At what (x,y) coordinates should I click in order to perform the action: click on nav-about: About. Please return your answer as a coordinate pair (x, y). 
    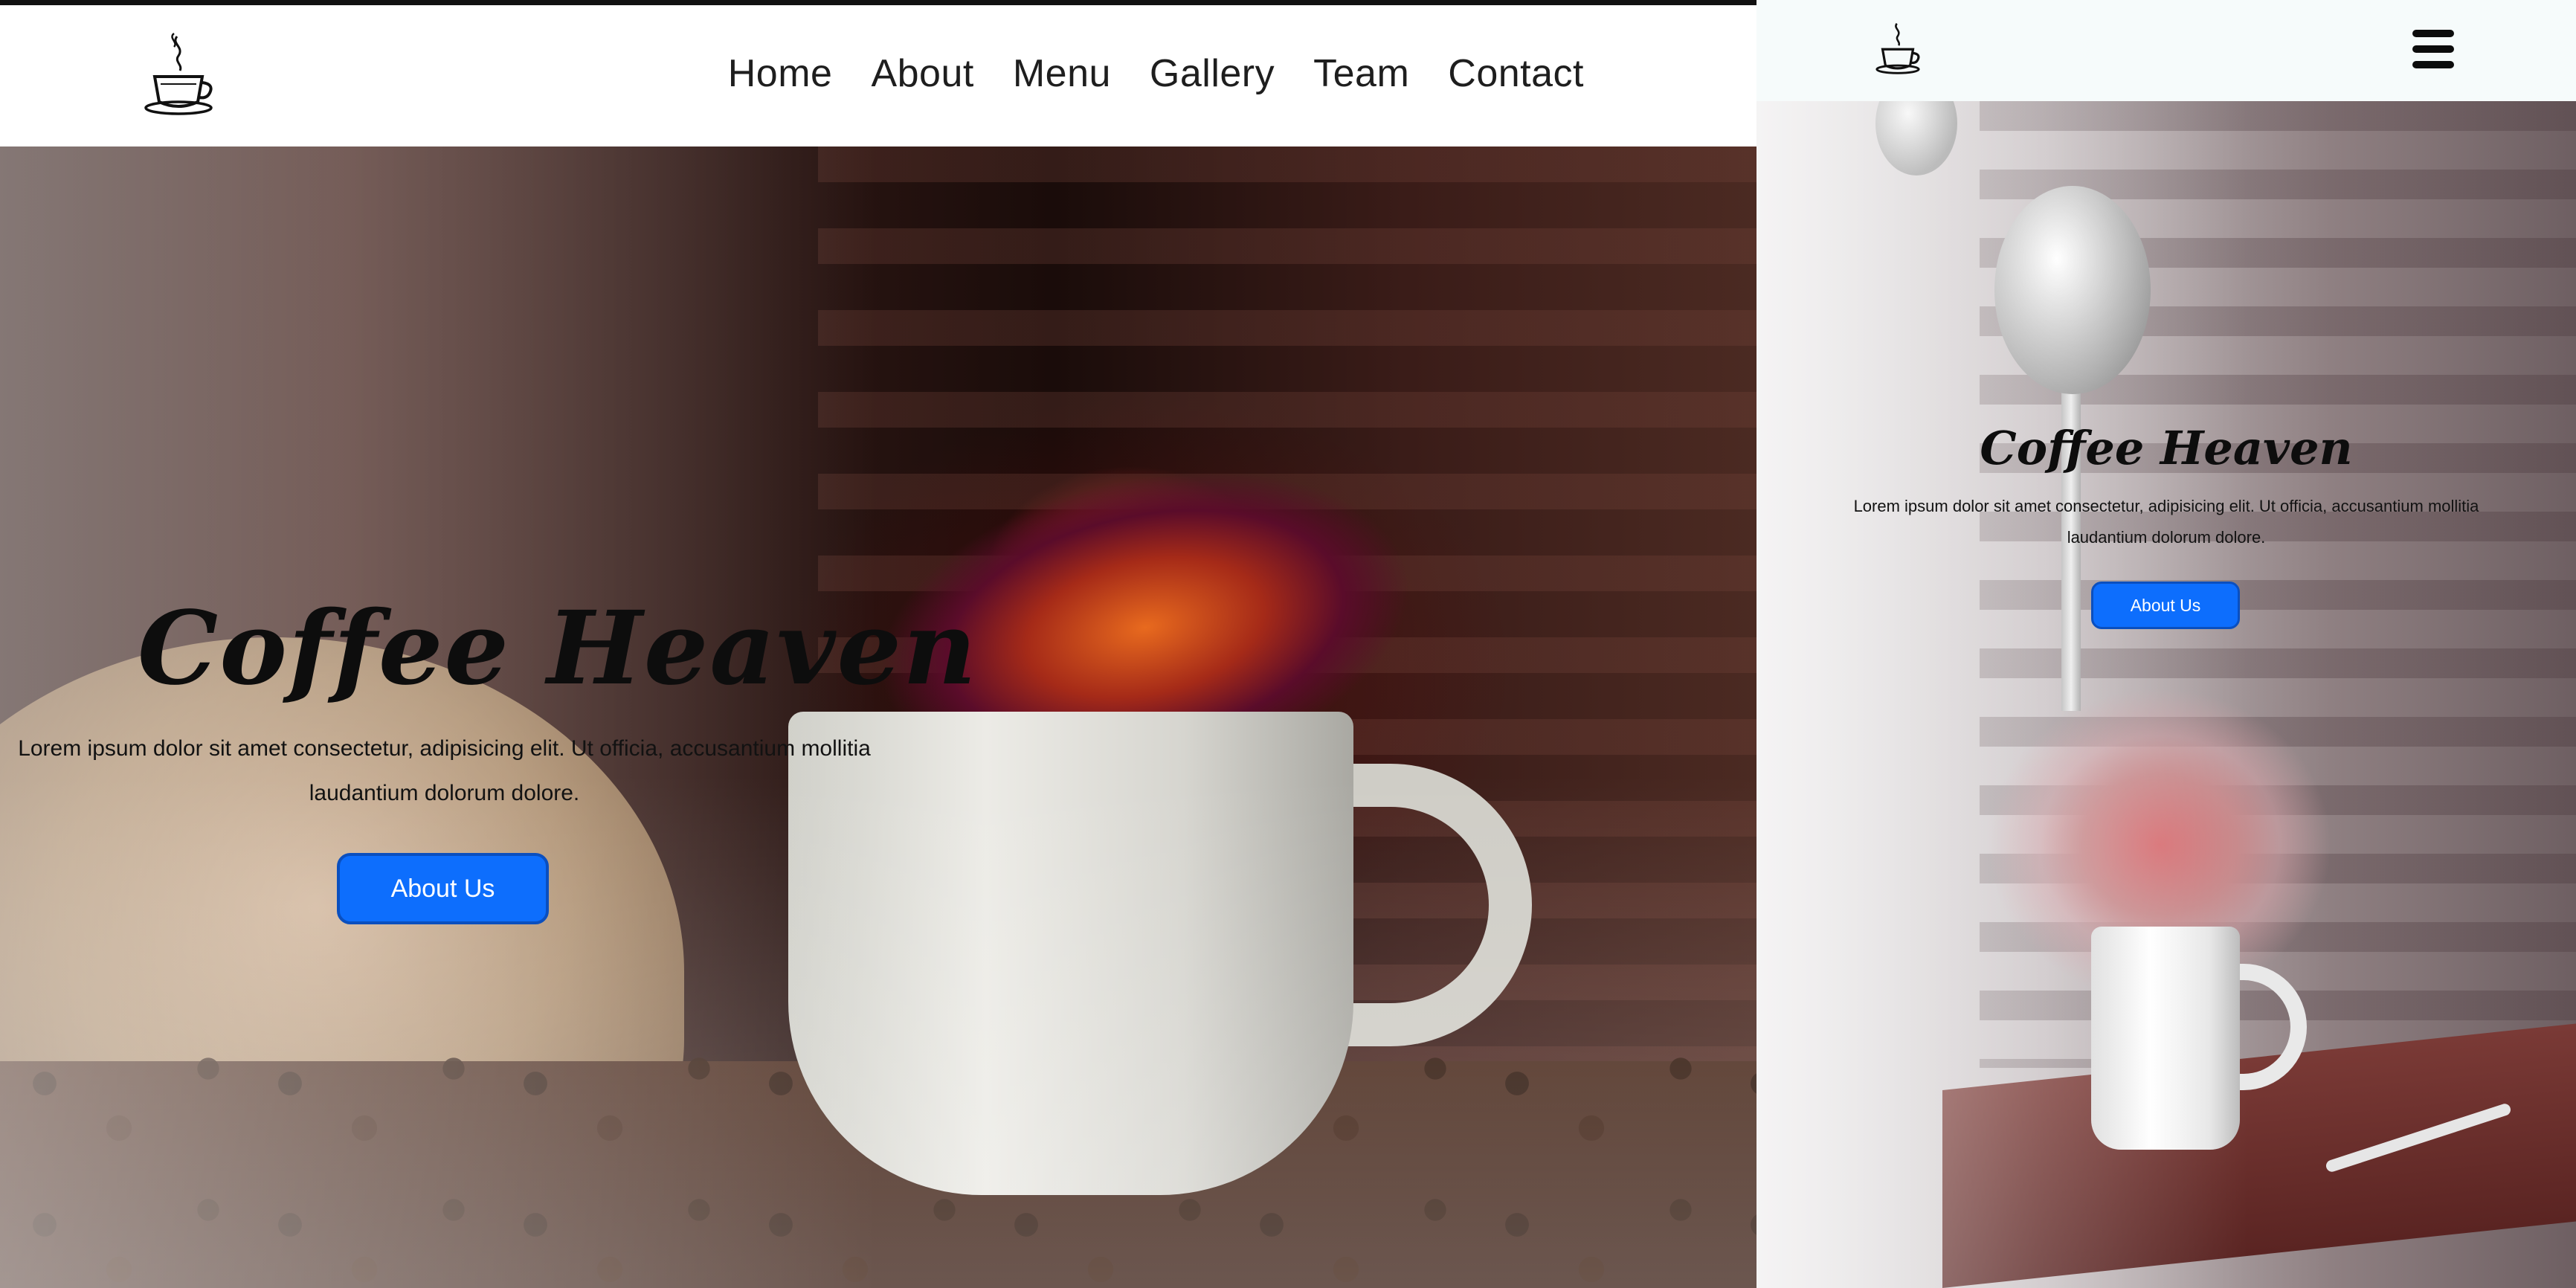
    Looking at the image, I should click on (922, 73).